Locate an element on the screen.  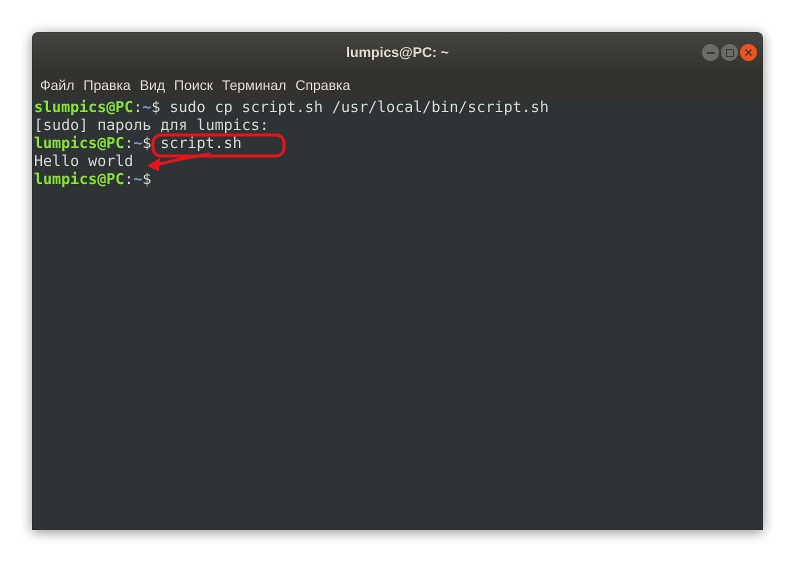
maximize-button is located at coordinates (729, 52).